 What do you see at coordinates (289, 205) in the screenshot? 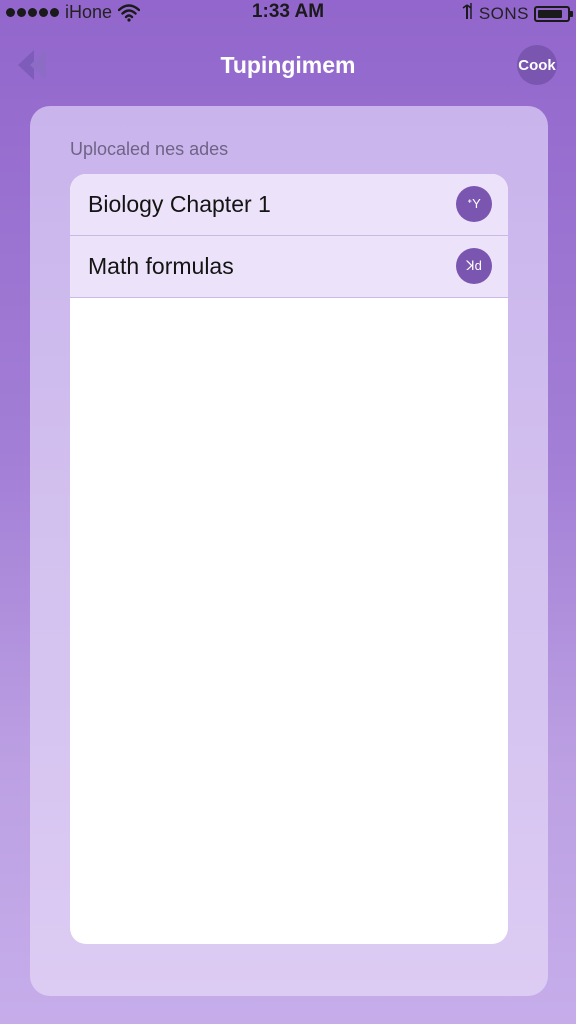
I see `list-item-biology: Biology Chapter 1 ᐩY` at bounding box center [289, 205].